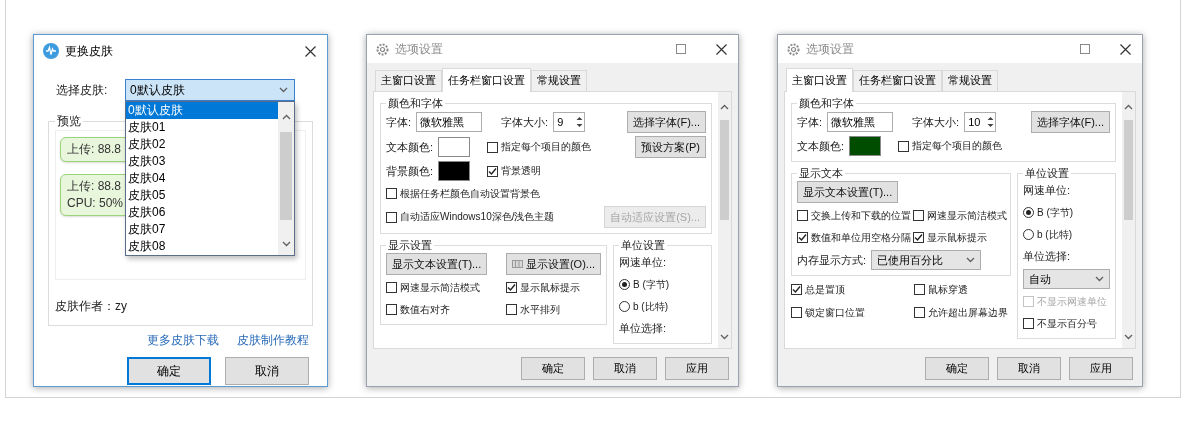 This screenshot has width=1187, height=425. I want to click on group-title: 显示设置, so click(410, 245).